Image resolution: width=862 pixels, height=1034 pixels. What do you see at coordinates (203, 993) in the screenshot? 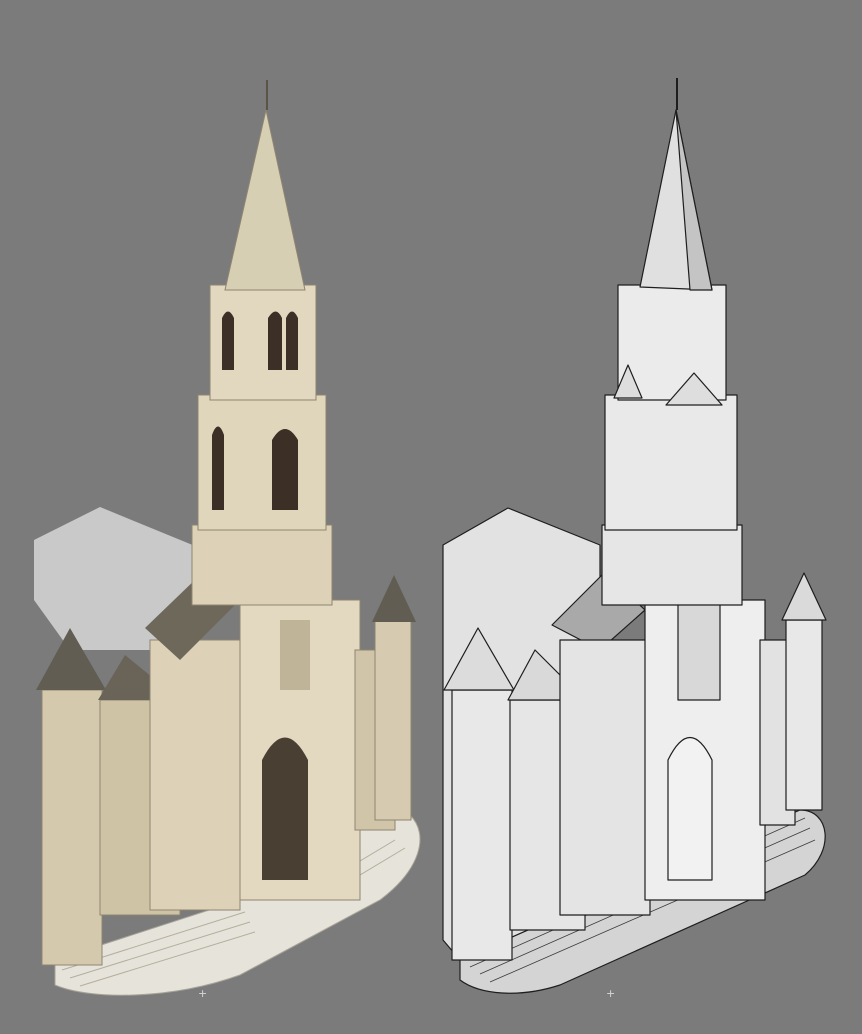
I see `left-pivot-marker: +` at bounding box center [203, 993].